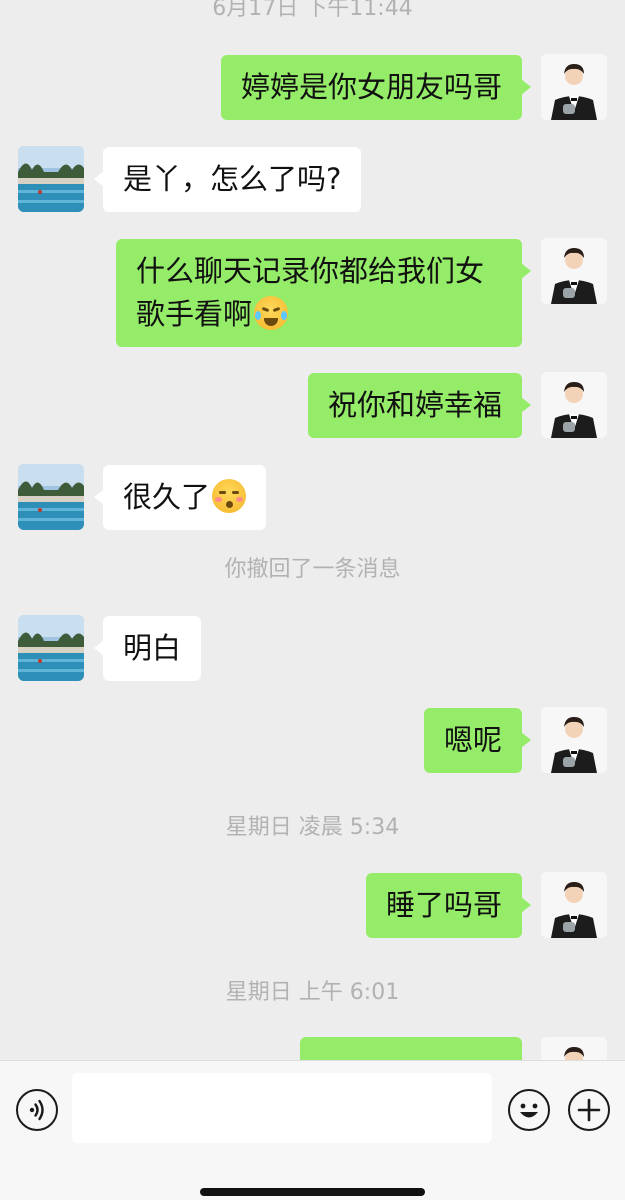 This screenshot has width=625, height=1200. I want to click on crying-laughing-emoji-icon, so click(271, 313).